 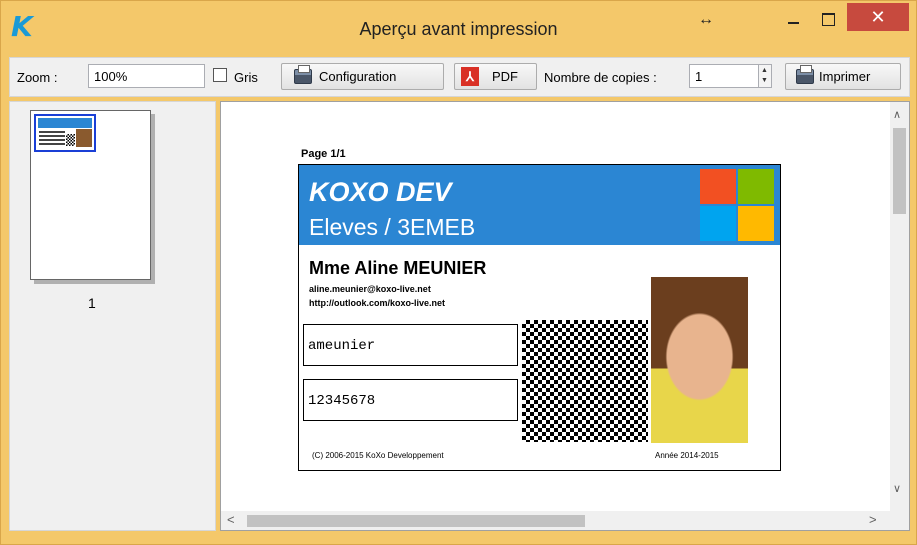 I want to click on scroll-down-icon: ∨, so click(x=897, y=488).